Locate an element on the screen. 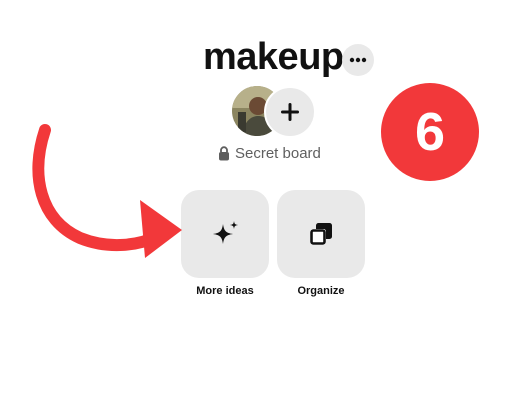  pointer-arrow-icon is located at coordinates (107, 191).